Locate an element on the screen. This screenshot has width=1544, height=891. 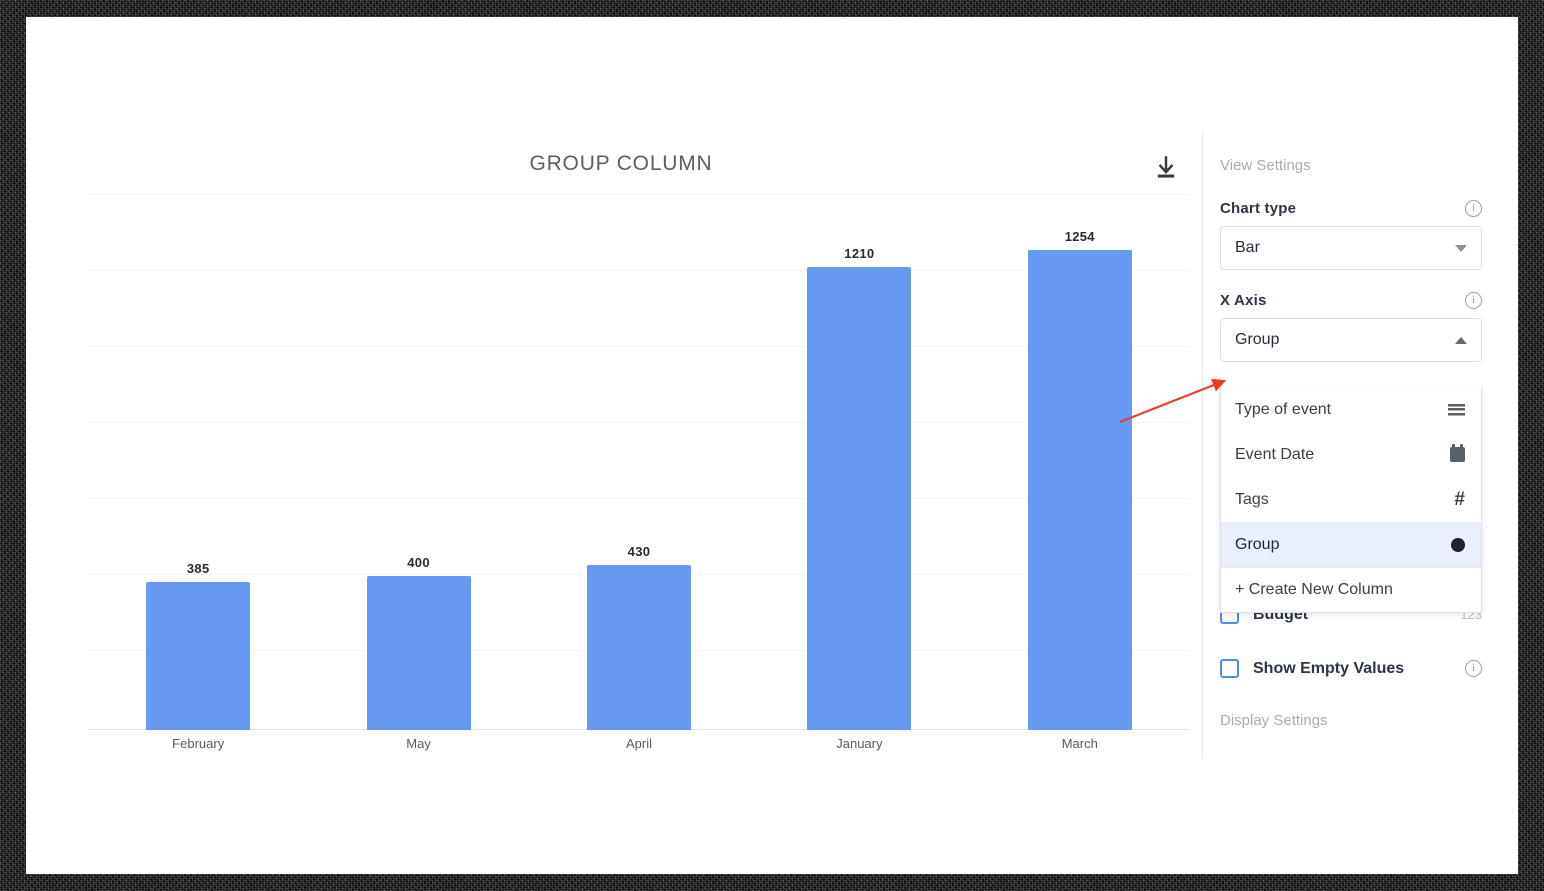
show-empty-values-checkbox is located at coordinates (1229, 668).